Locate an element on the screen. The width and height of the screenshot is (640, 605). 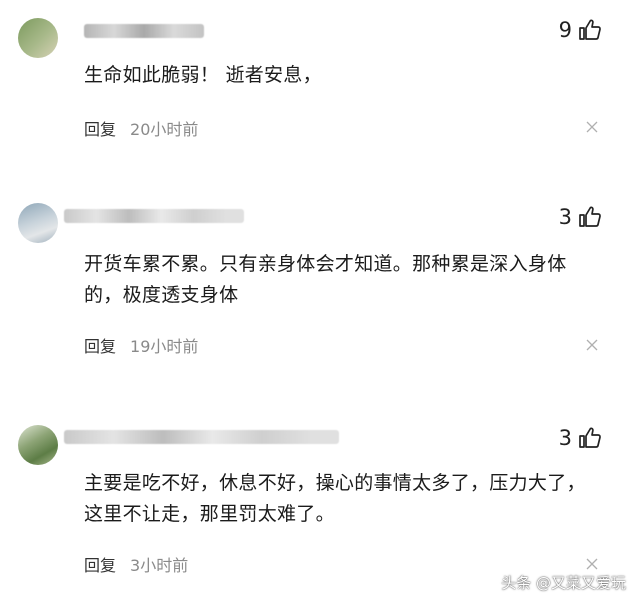
comment-text: 生命如此脆弱！ 逝者安息， is located at coordinates (203, 75).